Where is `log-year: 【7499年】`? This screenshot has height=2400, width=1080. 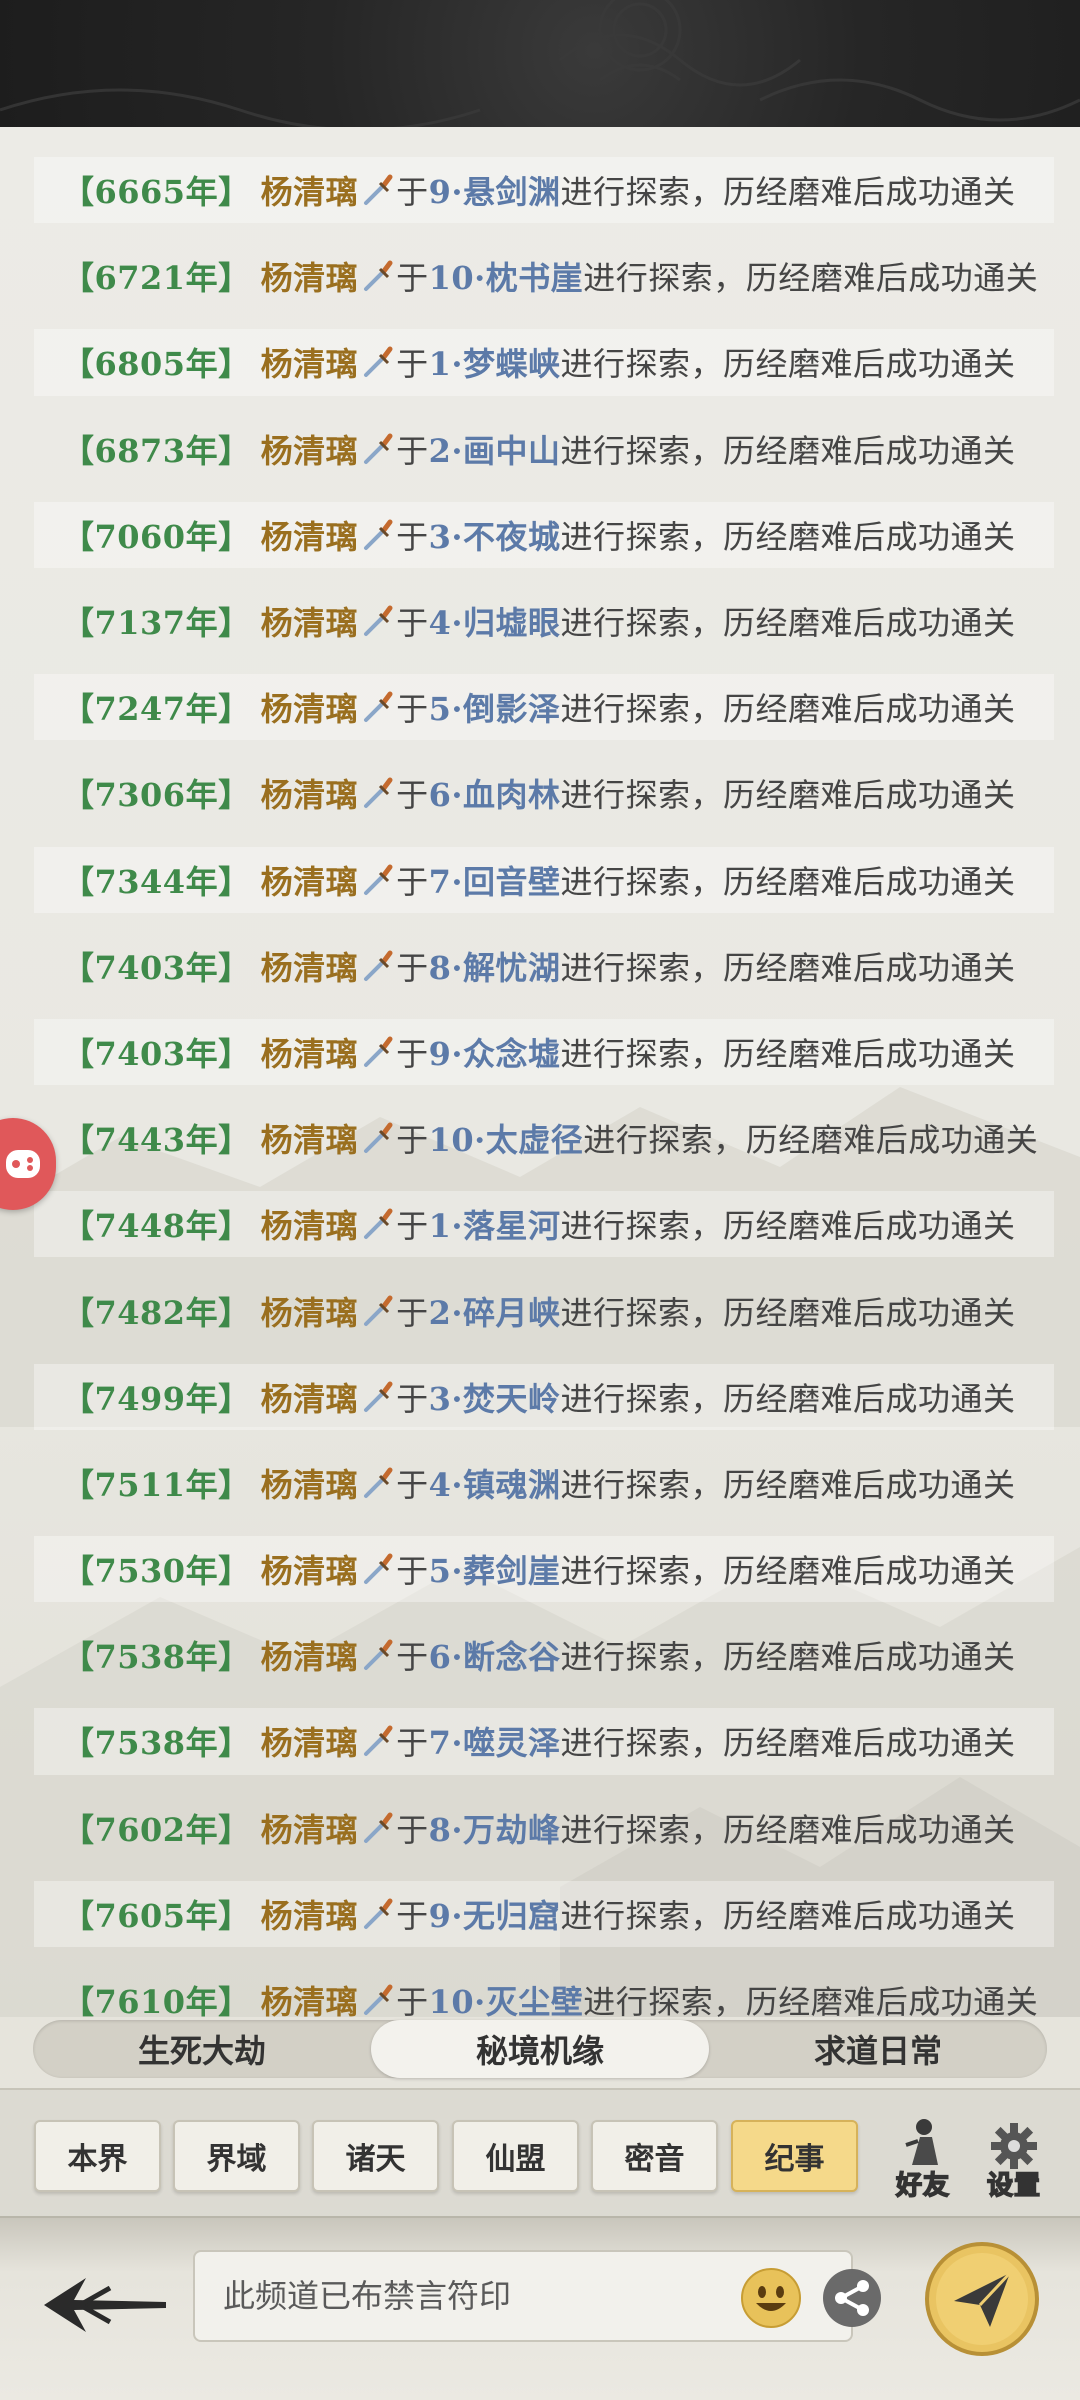
log-year: 【7499年】 is located at coordinates (156, 1398).